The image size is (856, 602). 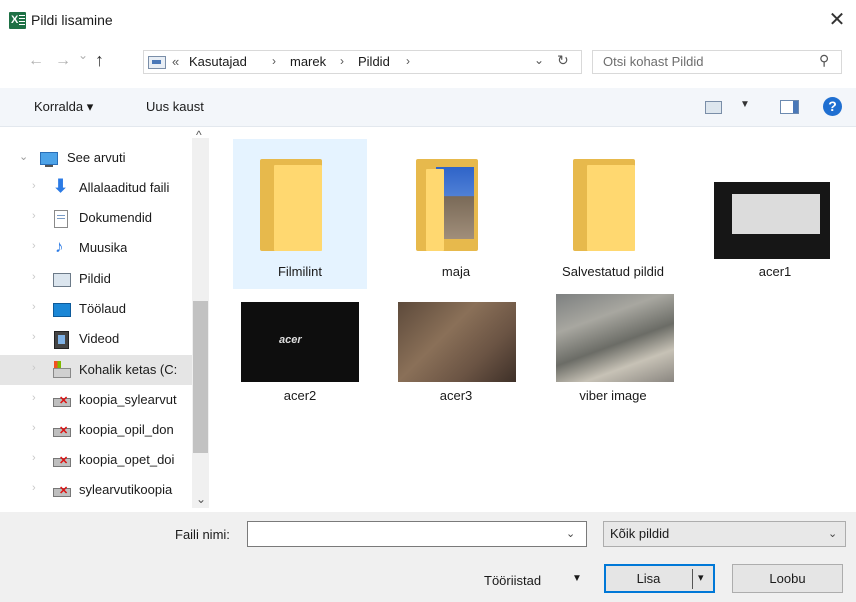 I want to click on split-divider, so click(x=692, y=579).